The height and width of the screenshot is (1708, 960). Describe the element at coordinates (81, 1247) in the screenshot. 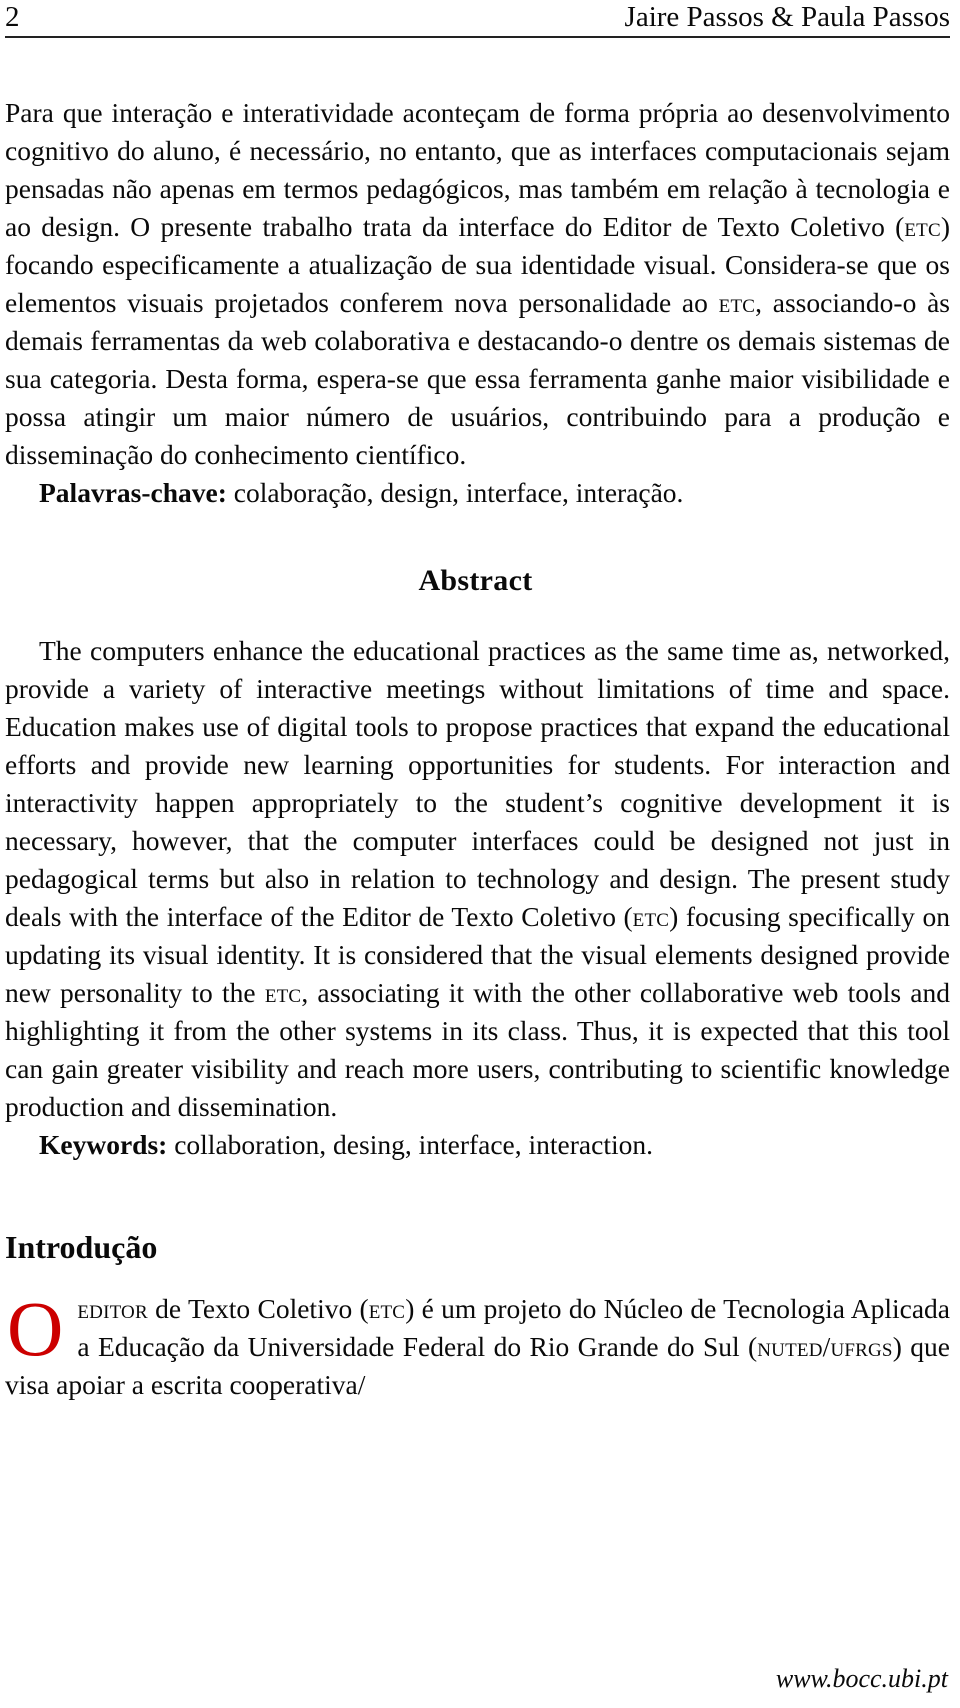

I see `section-heading-introducao: Introdução` at that location.